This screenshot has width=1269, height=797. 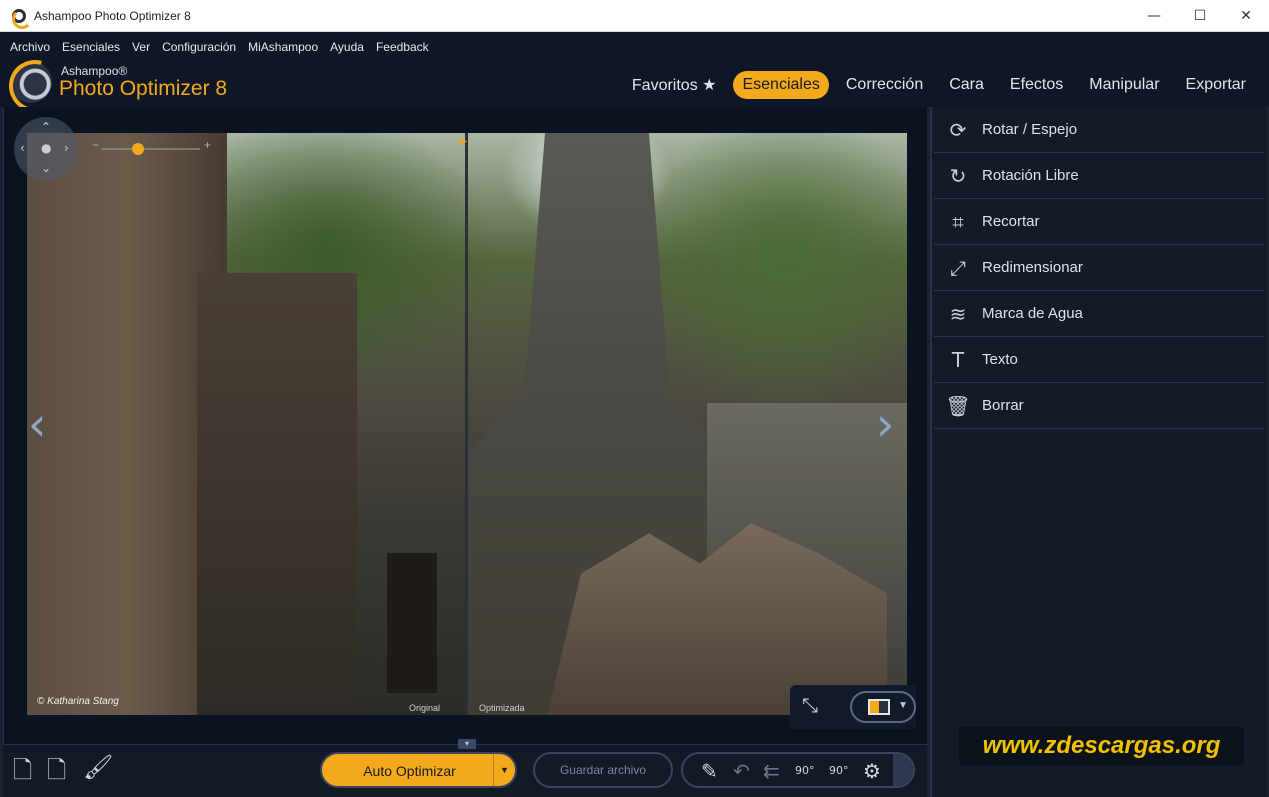 I want to click on zoom-slider: − +, so click(x=152, y=146).